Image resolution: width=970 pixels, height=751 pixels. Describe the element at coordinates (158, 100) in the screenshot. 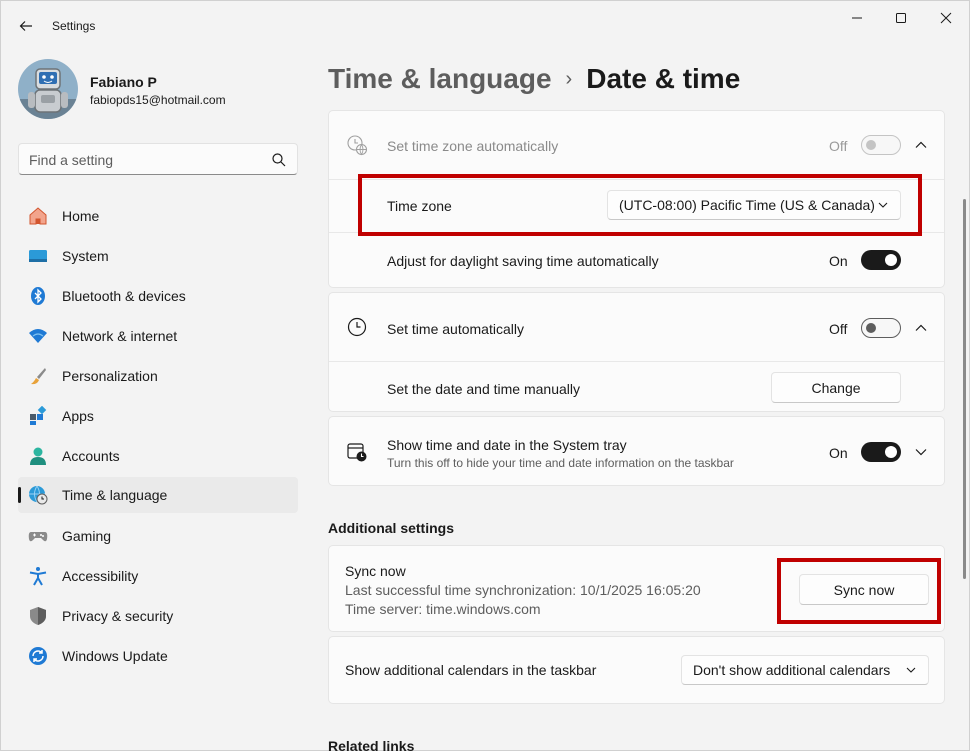

I see `profile-email: fabiopds15@hotmail.com` at that location.